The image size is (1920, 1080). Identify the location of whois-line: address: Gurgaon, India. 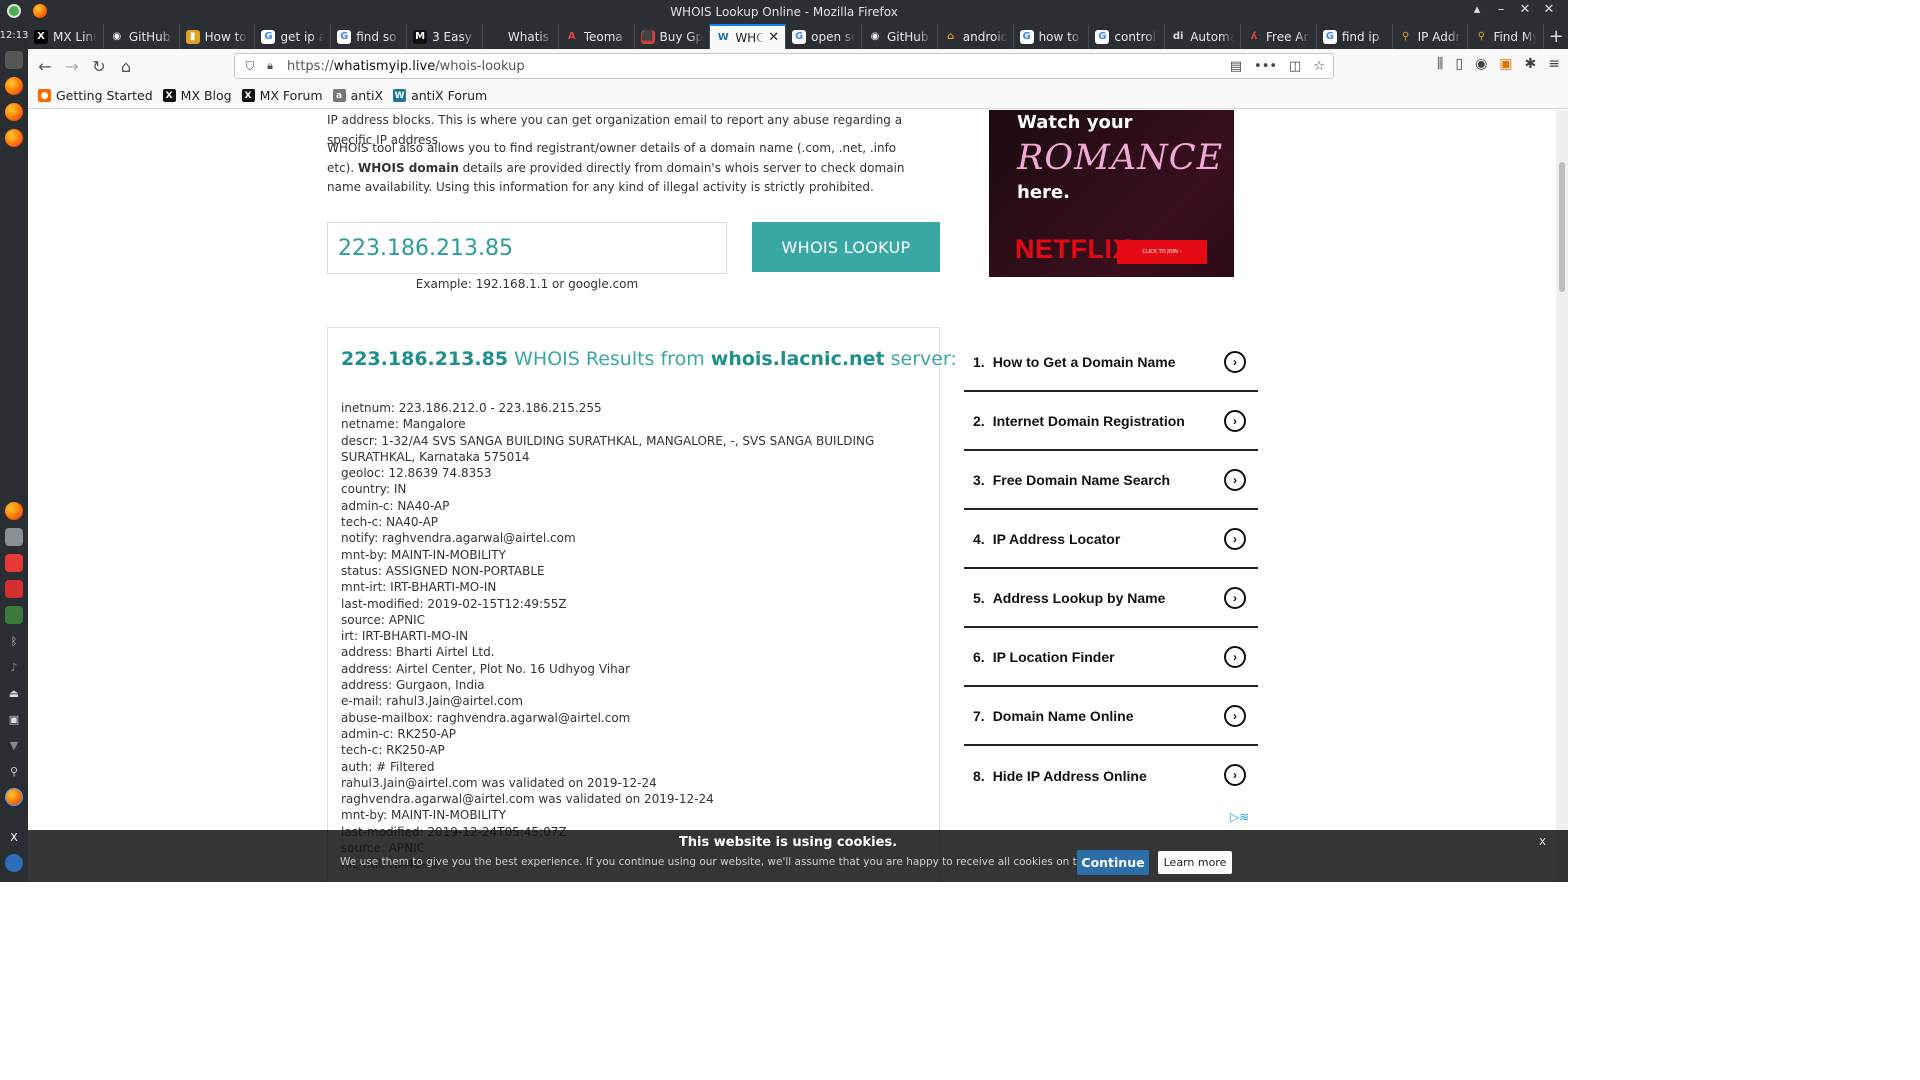
(413, 685).